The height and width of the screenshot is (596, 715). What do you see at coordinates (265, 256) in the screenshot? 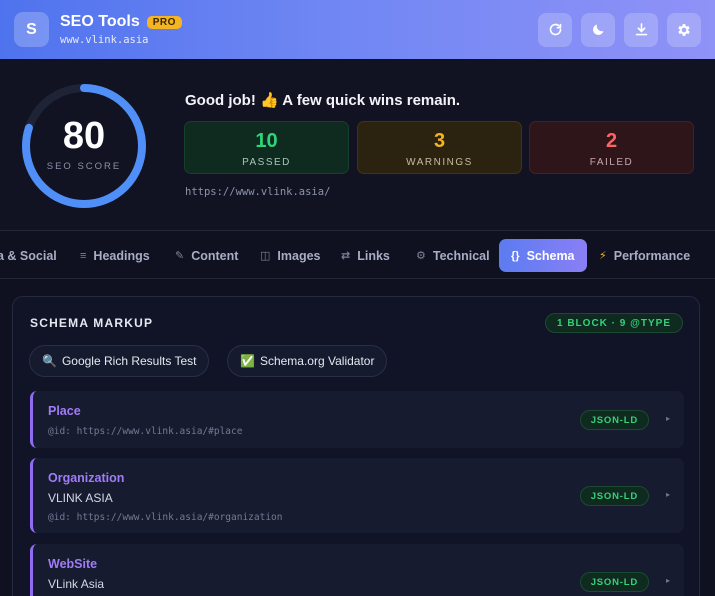
I see `image-icon: ◫` at bounding box center [265, 256].